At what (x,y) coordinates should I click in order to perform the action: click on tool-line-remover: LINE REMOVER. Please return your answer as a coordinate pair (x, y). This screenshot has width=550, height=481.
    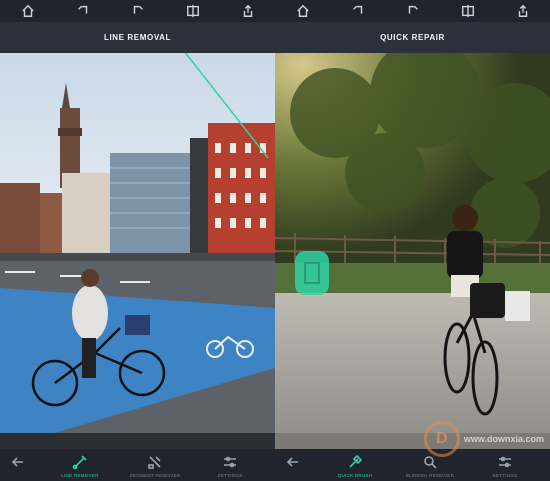
    Looking at the image, I should click on (80, 463).